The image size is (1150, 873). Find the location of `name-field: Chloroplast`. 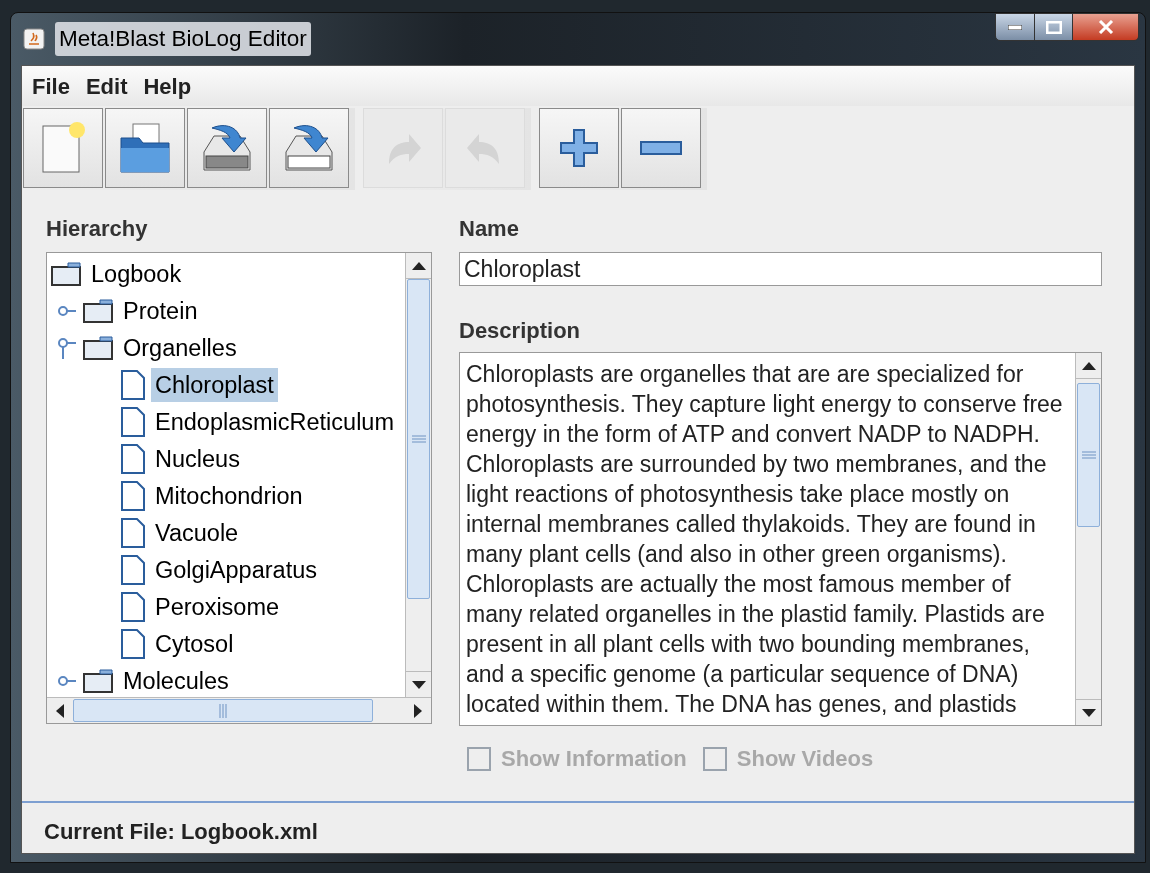

name-field: Chloroplast is located at coordinates (780, 269).